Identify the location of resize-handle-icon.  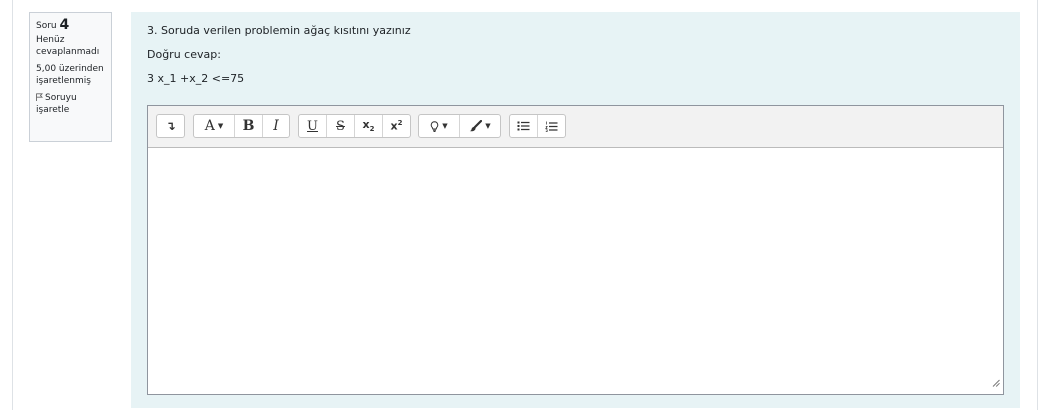
(996, 381).